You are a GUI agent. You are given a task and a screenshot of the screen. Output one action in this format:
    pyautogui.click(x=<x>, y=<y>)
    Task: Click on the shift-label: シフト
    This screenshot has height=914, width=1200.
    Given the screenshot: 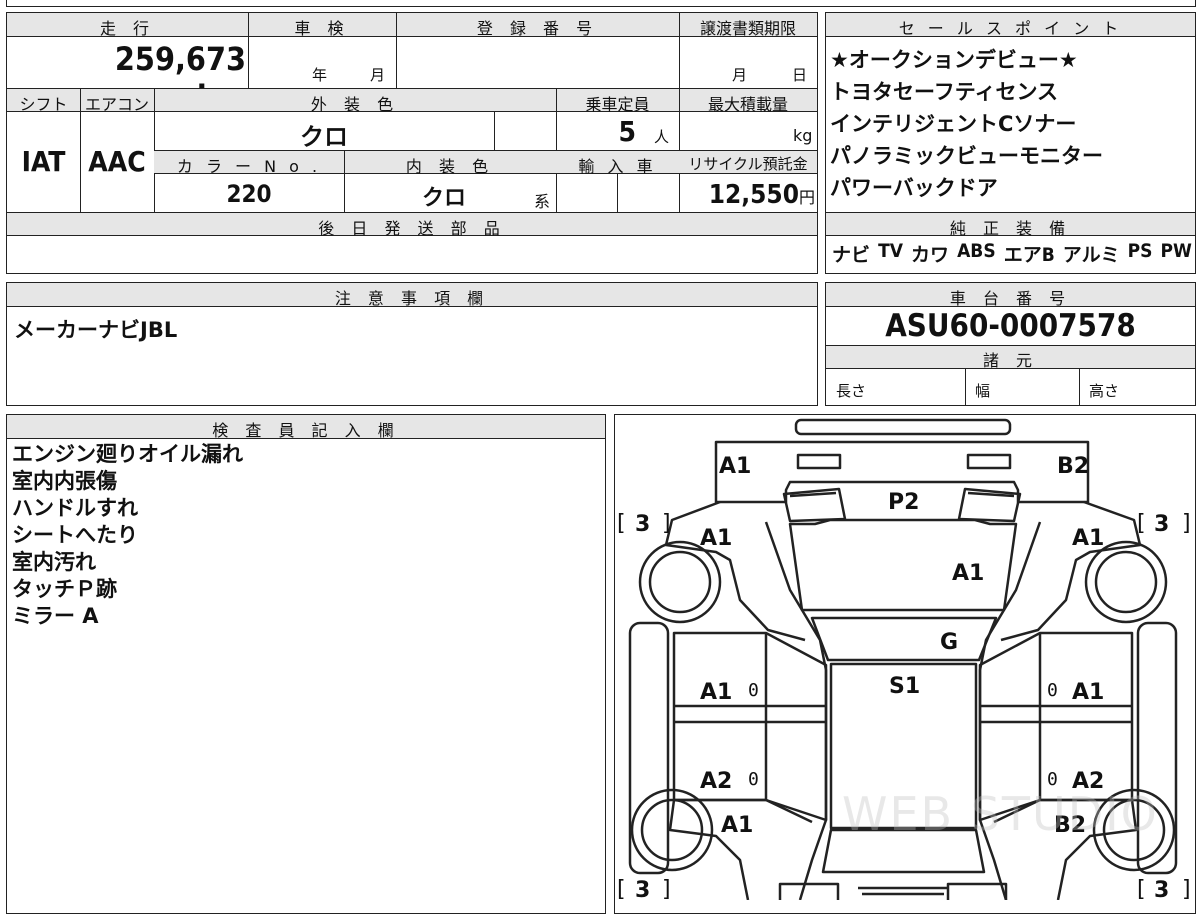 What is the action you would take?
    pyautogui.click(x=43, y=104)
    